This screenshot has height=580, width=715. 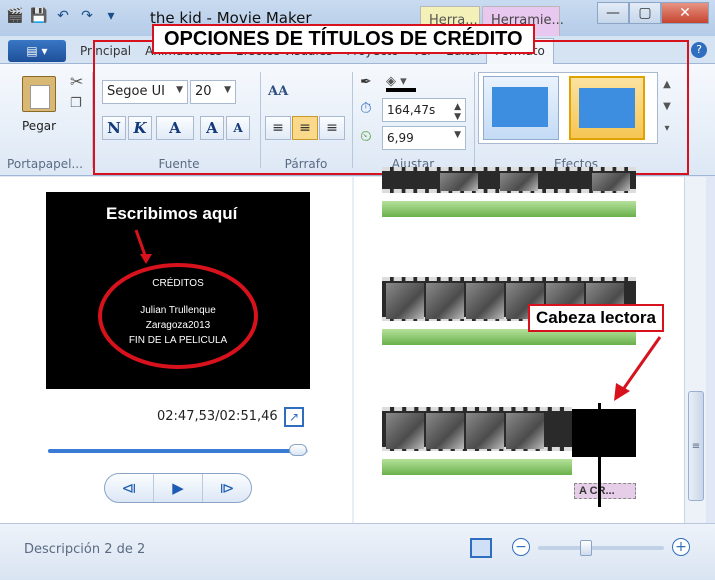 What do you see at coordinates (175, 128) in the screenshot?
I see `font-color-button: A` at bounding box center [175, 128].